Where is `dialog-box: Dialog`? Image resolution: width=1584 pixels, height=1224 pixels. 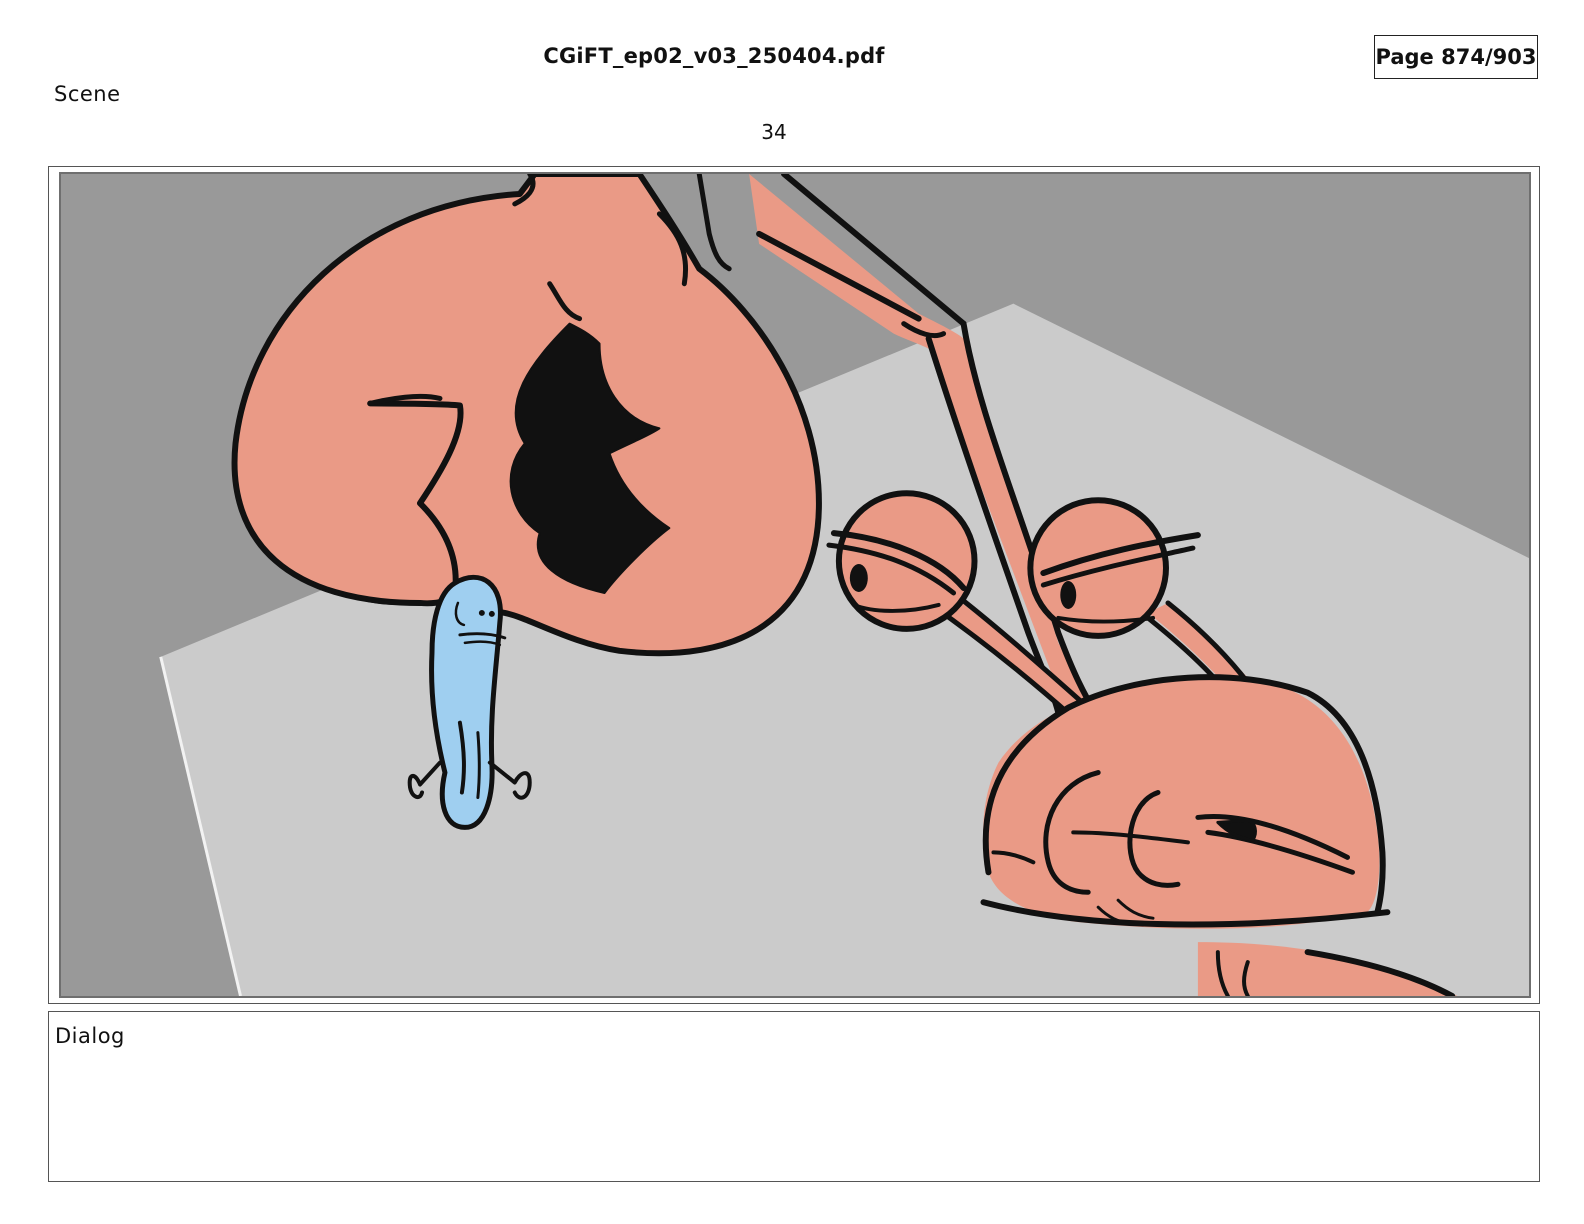
dialog-box: Dialog is located at coordinates (794, 1096).